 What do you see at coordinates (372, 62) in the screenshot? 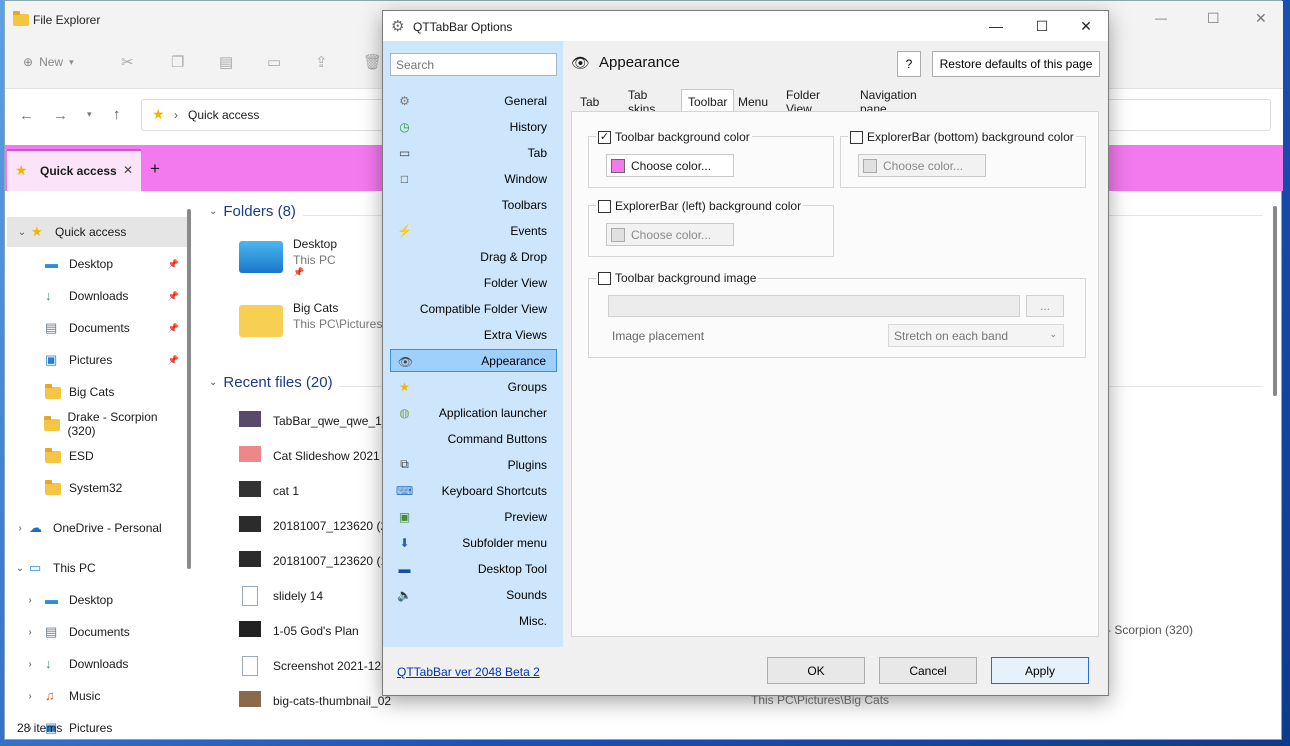
I see `delete-icon: 🗑` at bounding box center [372, 62].